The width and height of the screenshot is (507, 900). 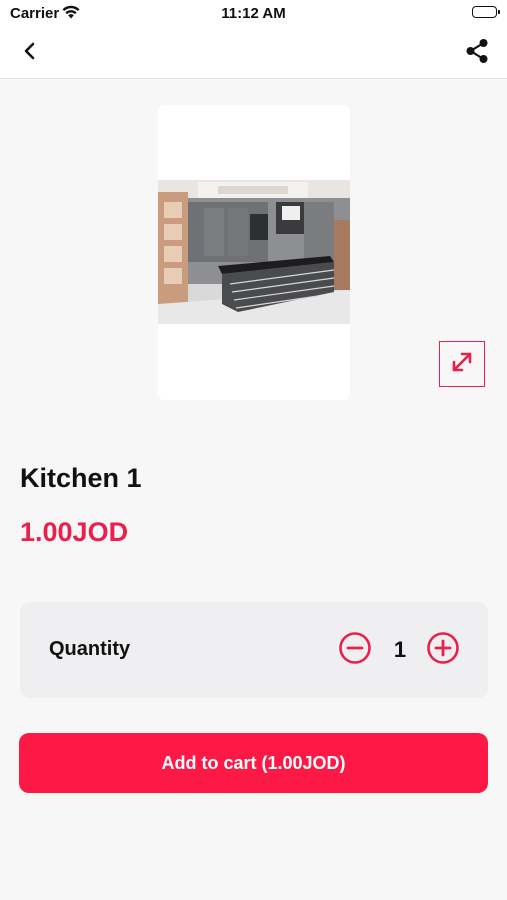 I want to click on nav-bar, so click(x=253, y=53).